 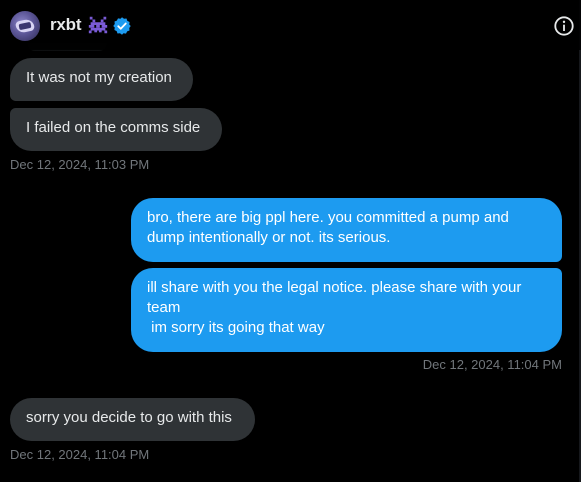 I want to click on info-icon, so click(x=564, y=26).